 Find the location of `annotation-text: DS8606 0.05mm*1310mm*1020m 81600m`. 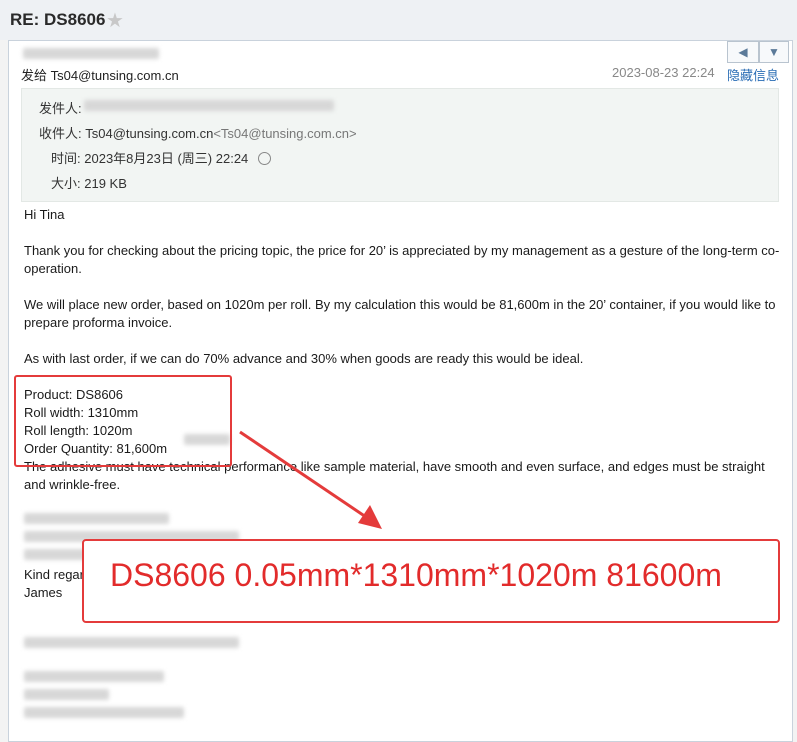

annotation-text: DS8606 0.05mm*1310mm*1020m 81600m is located at coordinates (416, 575).